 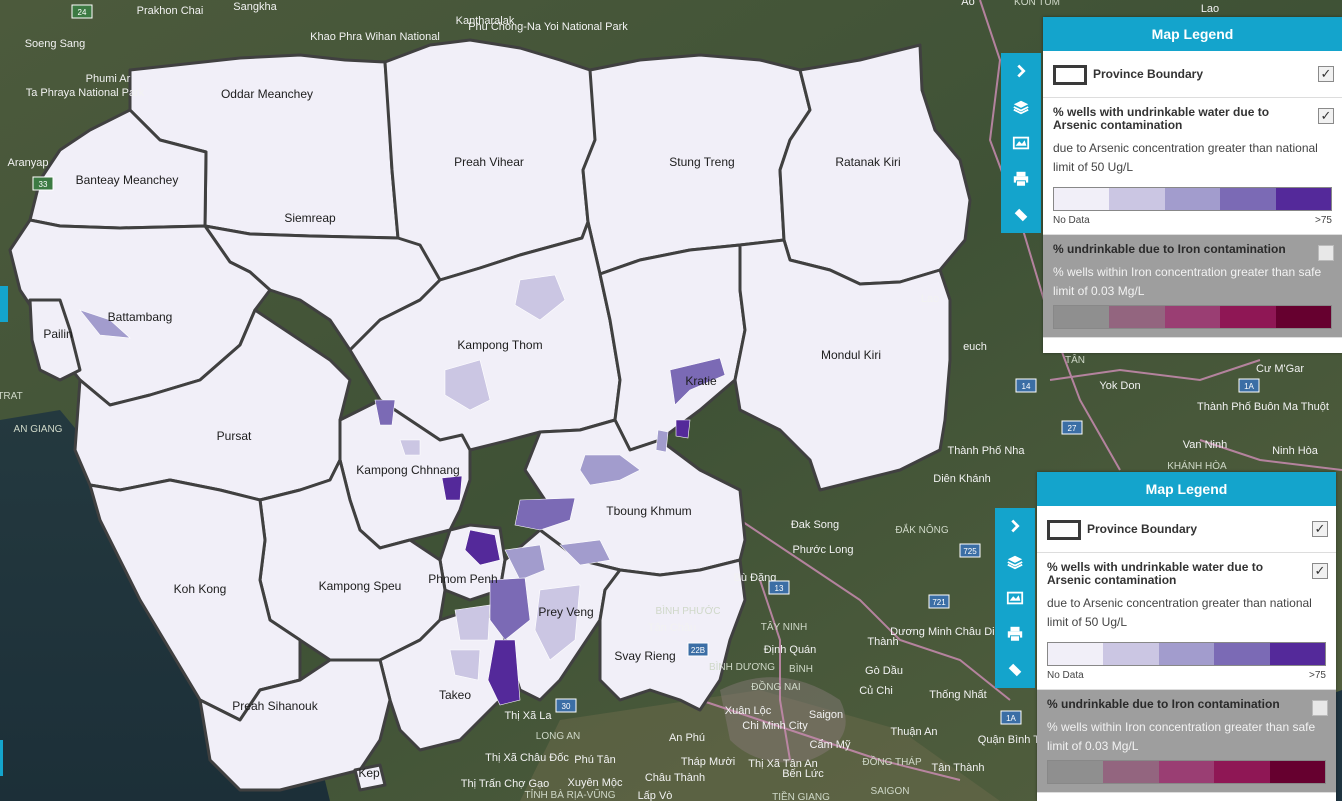 I want to click on left-edge-tab-bottom, so click(x=1, y=758).